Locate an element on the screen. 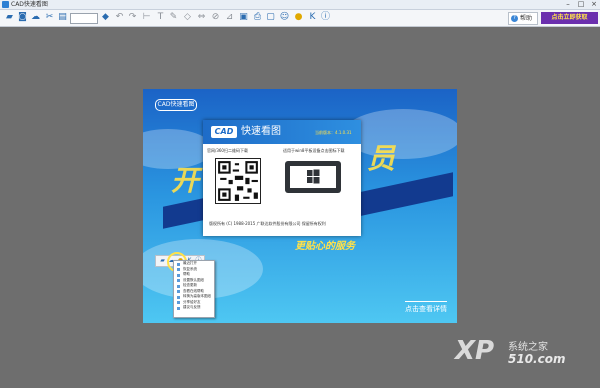 Image resolution: width=600 pixels, height=388 pixels. about-app-name: 快速看图 is located at coordinates (261, 131).